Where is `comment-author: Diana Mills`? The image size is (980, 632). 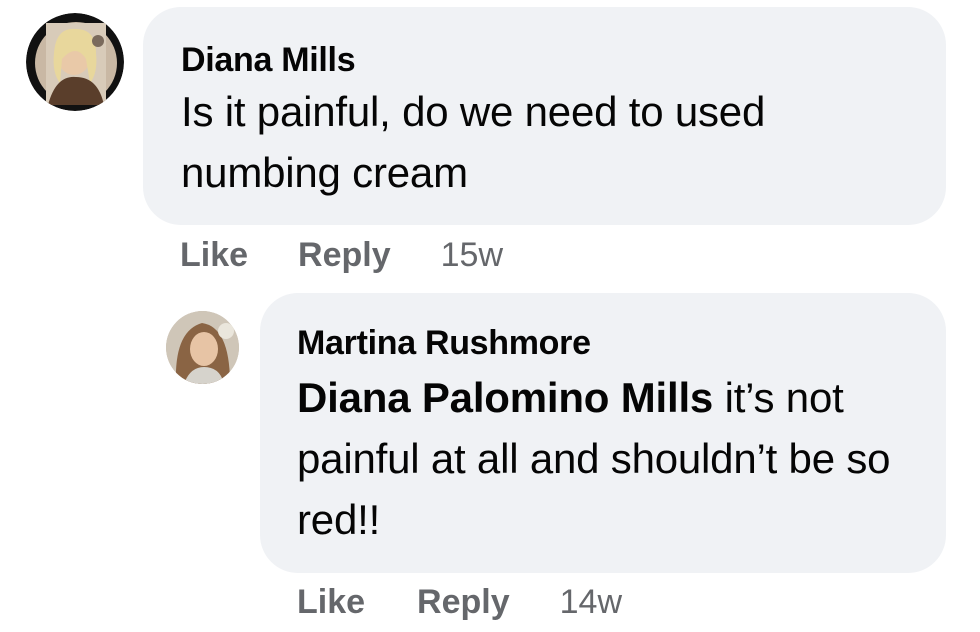
comment-author: Diana Mills is located at coordinates (563, 60).